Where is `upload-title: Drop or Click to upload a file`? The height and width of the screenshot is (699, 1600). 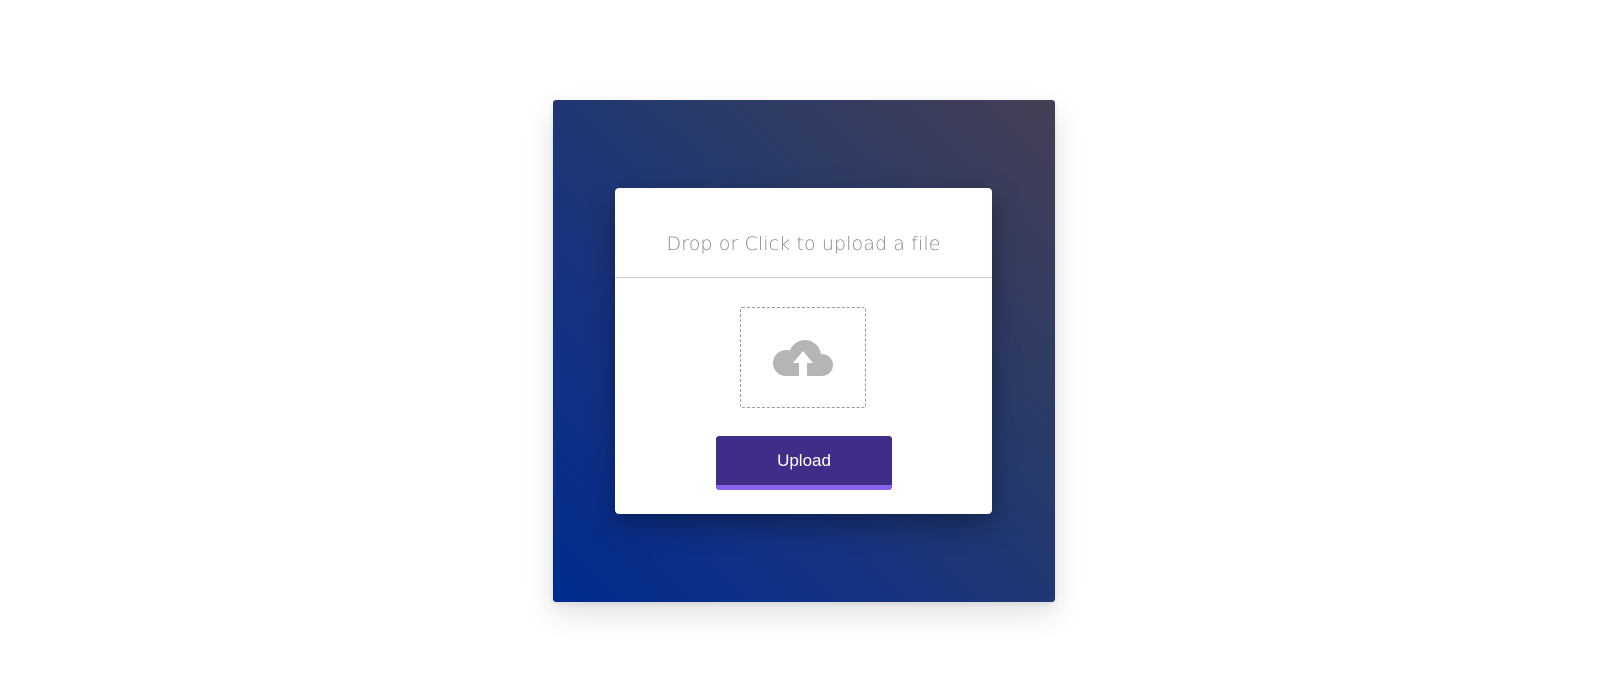
upload-title: Drop or Click to upload a file is located at coordinates (803, 243).